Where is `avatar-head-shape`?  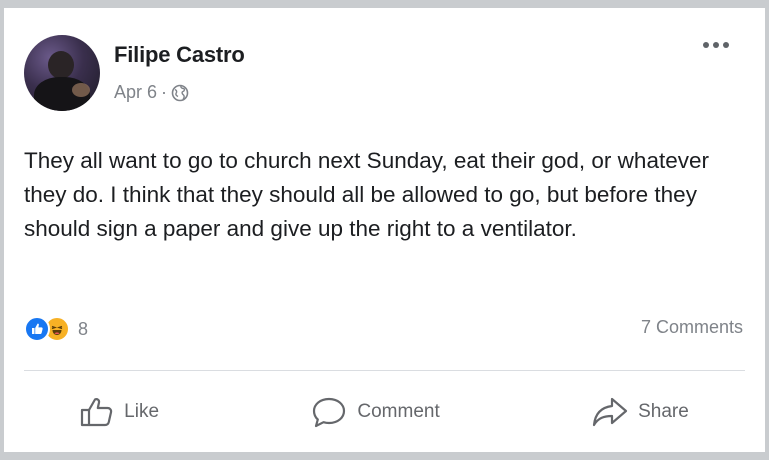 avatar-head-shape is located at coordinates (61, 65).